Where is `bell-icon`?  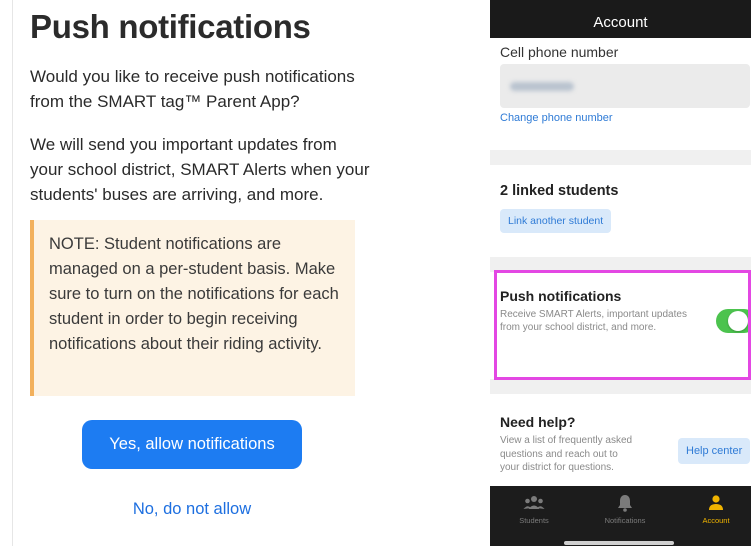 bell-icon is located at coordinates (625, 503).